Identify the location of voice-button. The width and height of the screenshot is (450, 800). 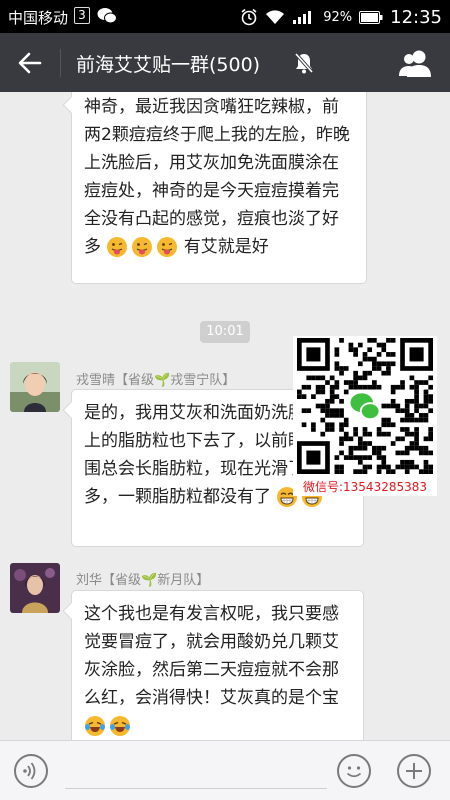
(31, 771).